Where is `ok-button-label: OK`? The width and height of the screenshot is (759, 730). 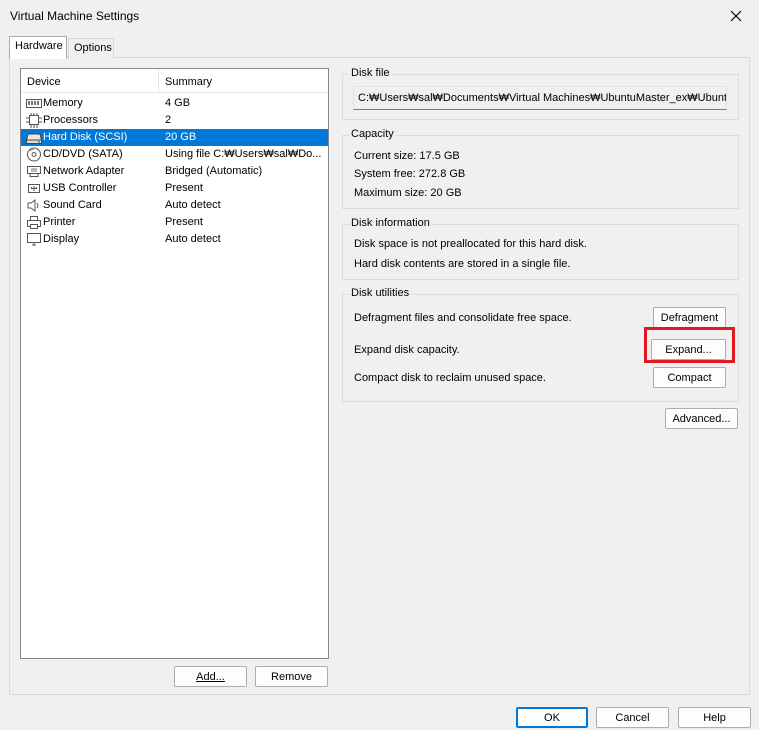
ok-button-label: OK is located at coordinates (552, 717).